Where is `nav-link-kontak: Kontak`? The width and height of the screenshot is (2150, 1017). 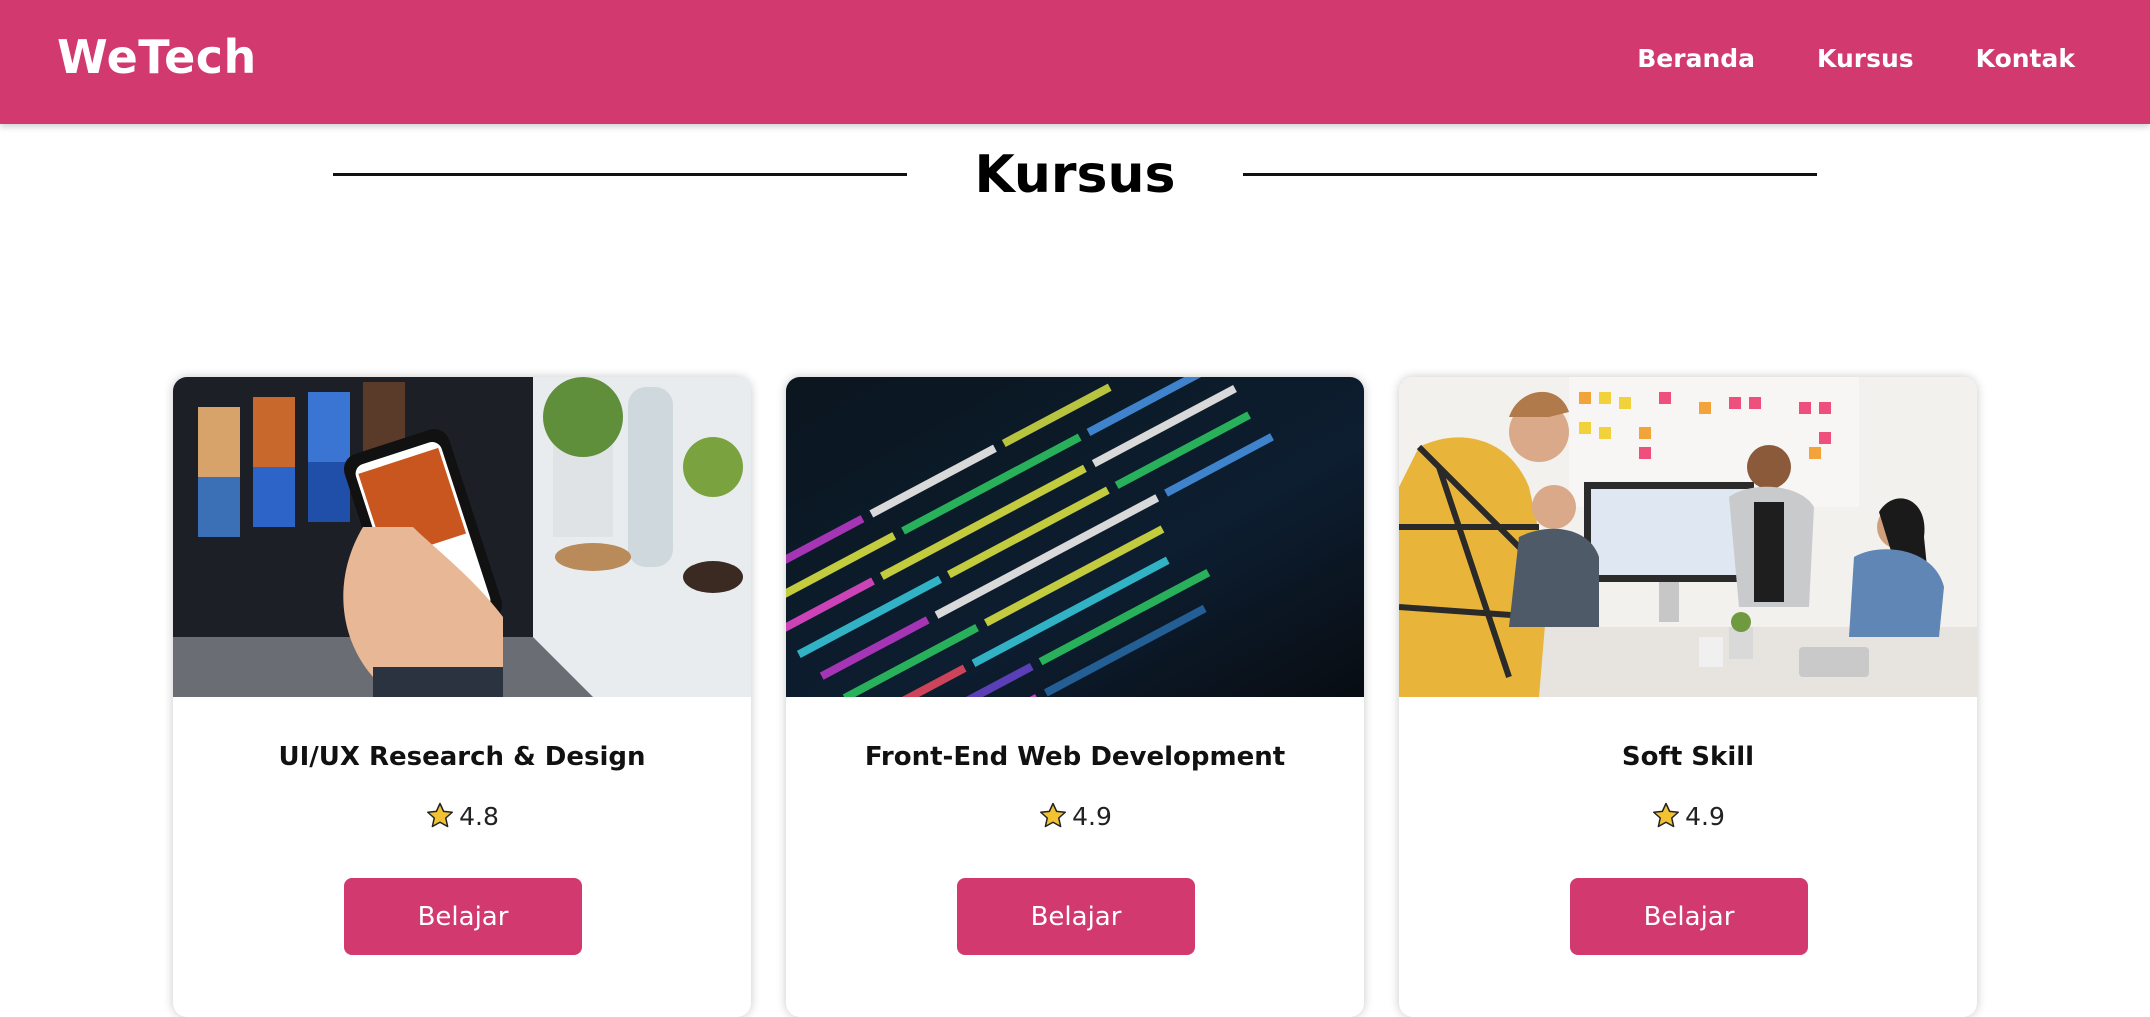 nav-link-kontak: Kontak is located at coordinates (2025, 58).